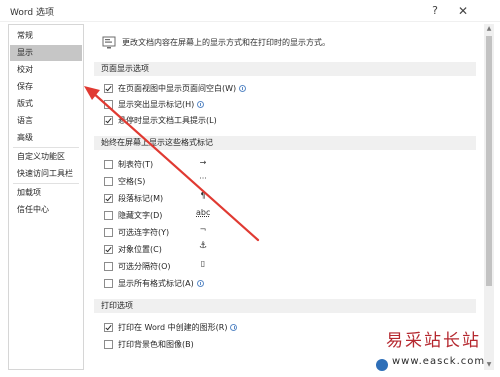 The width and height of the screenshot is (500, 377). I want to click on watermark-logo-icon, so click(382, 365).